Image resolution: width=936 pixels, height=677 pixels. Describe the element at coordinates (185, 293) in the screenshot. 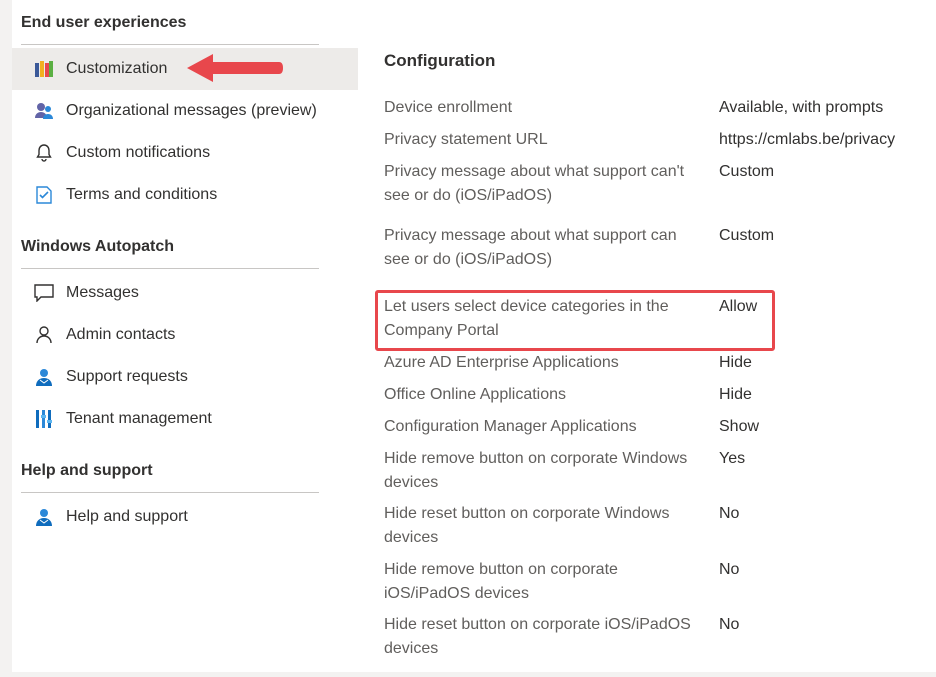

I see `sidebar-item-messages: Messages` at that location.